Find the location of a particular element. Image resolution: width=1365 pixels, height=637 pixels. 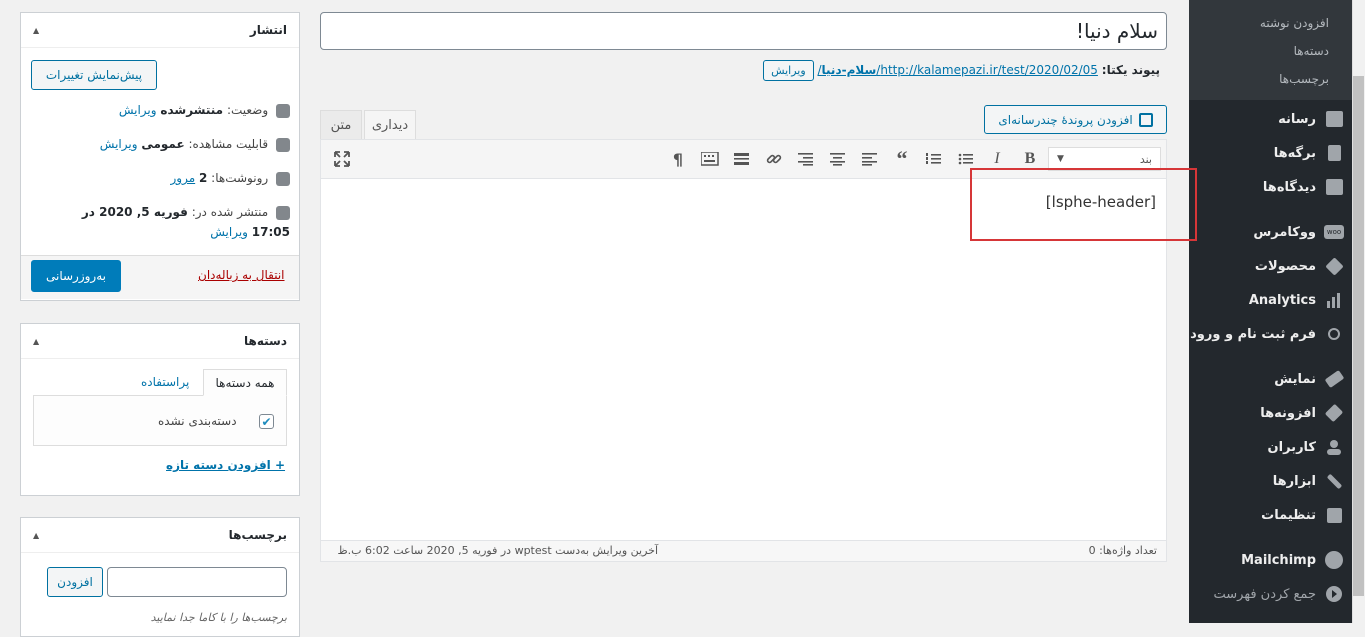

submenu-add-post: افزودن نوشته is located at coordinates (1294, 23).